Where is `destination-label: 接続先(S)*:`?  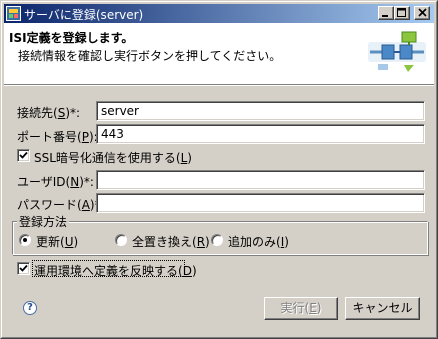
destination-label: 接続先(S)*: is located at coordinates (49, 113).